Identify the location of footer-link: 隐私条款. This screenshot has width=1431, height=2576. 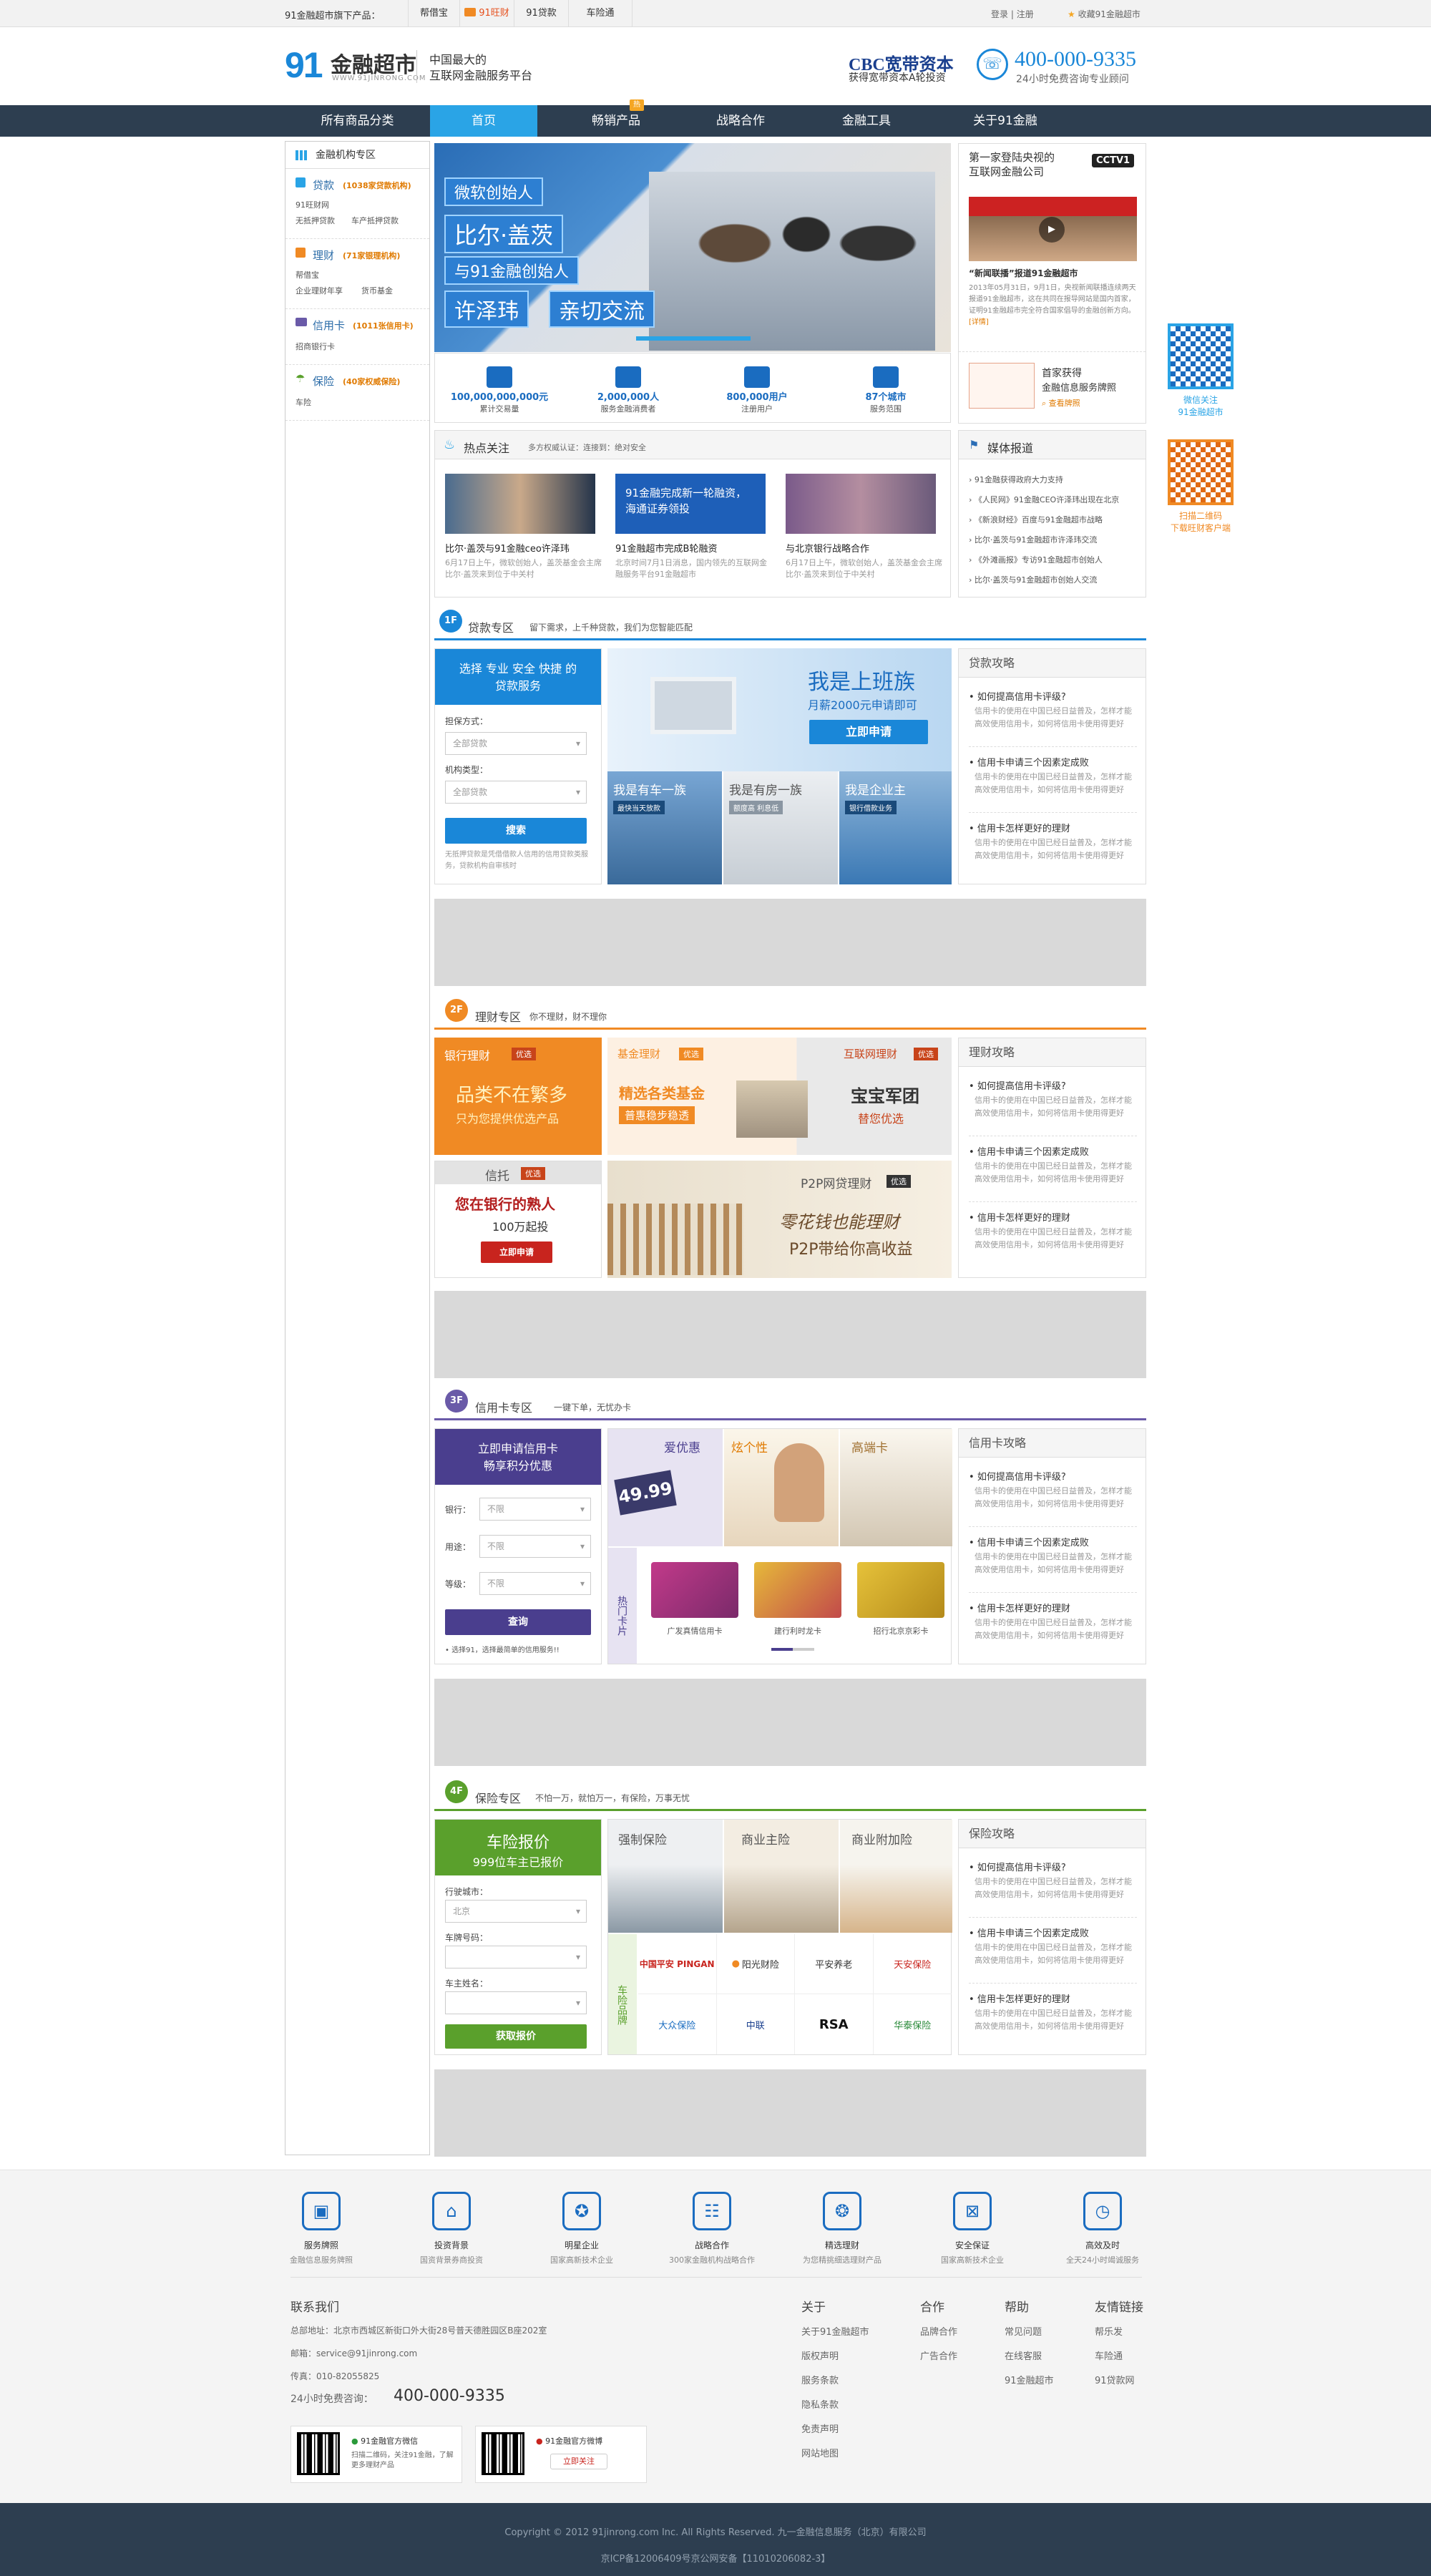
(820, 2404).